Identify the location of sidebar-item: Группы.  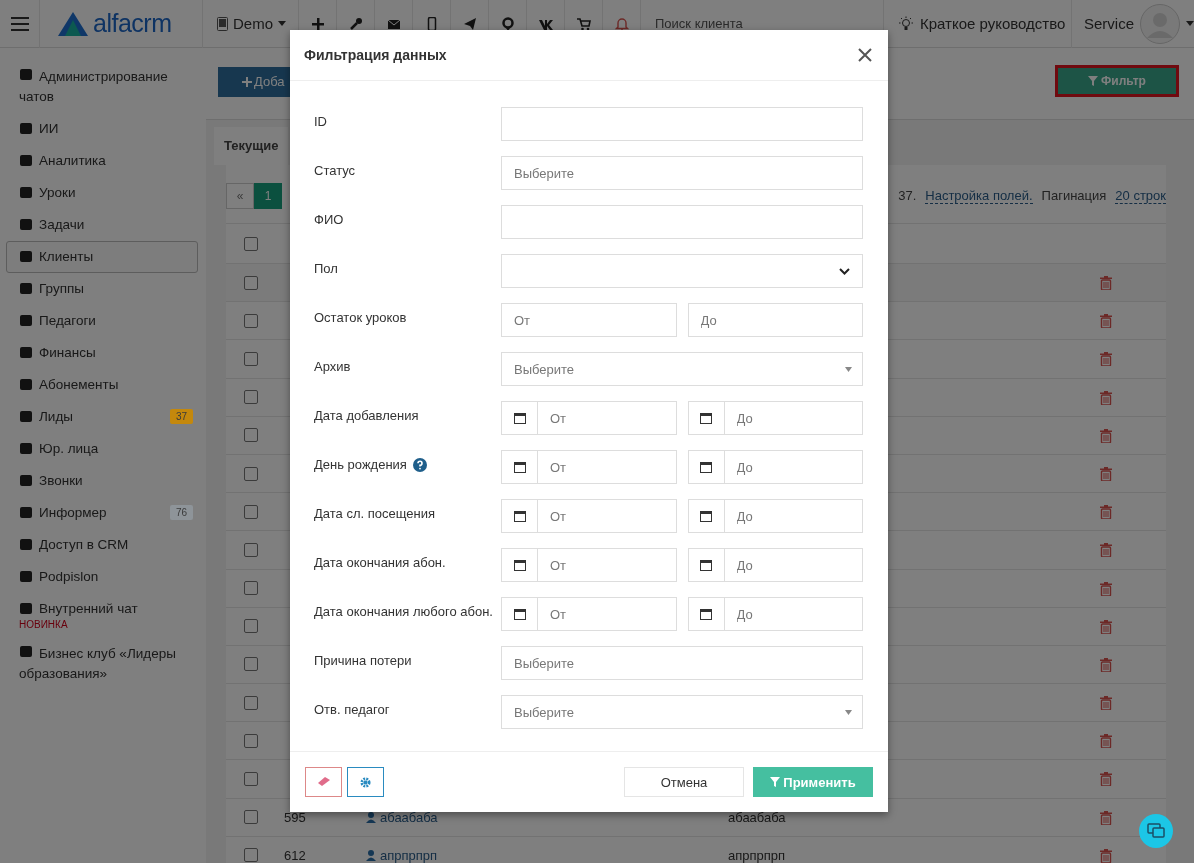
(102, 289).